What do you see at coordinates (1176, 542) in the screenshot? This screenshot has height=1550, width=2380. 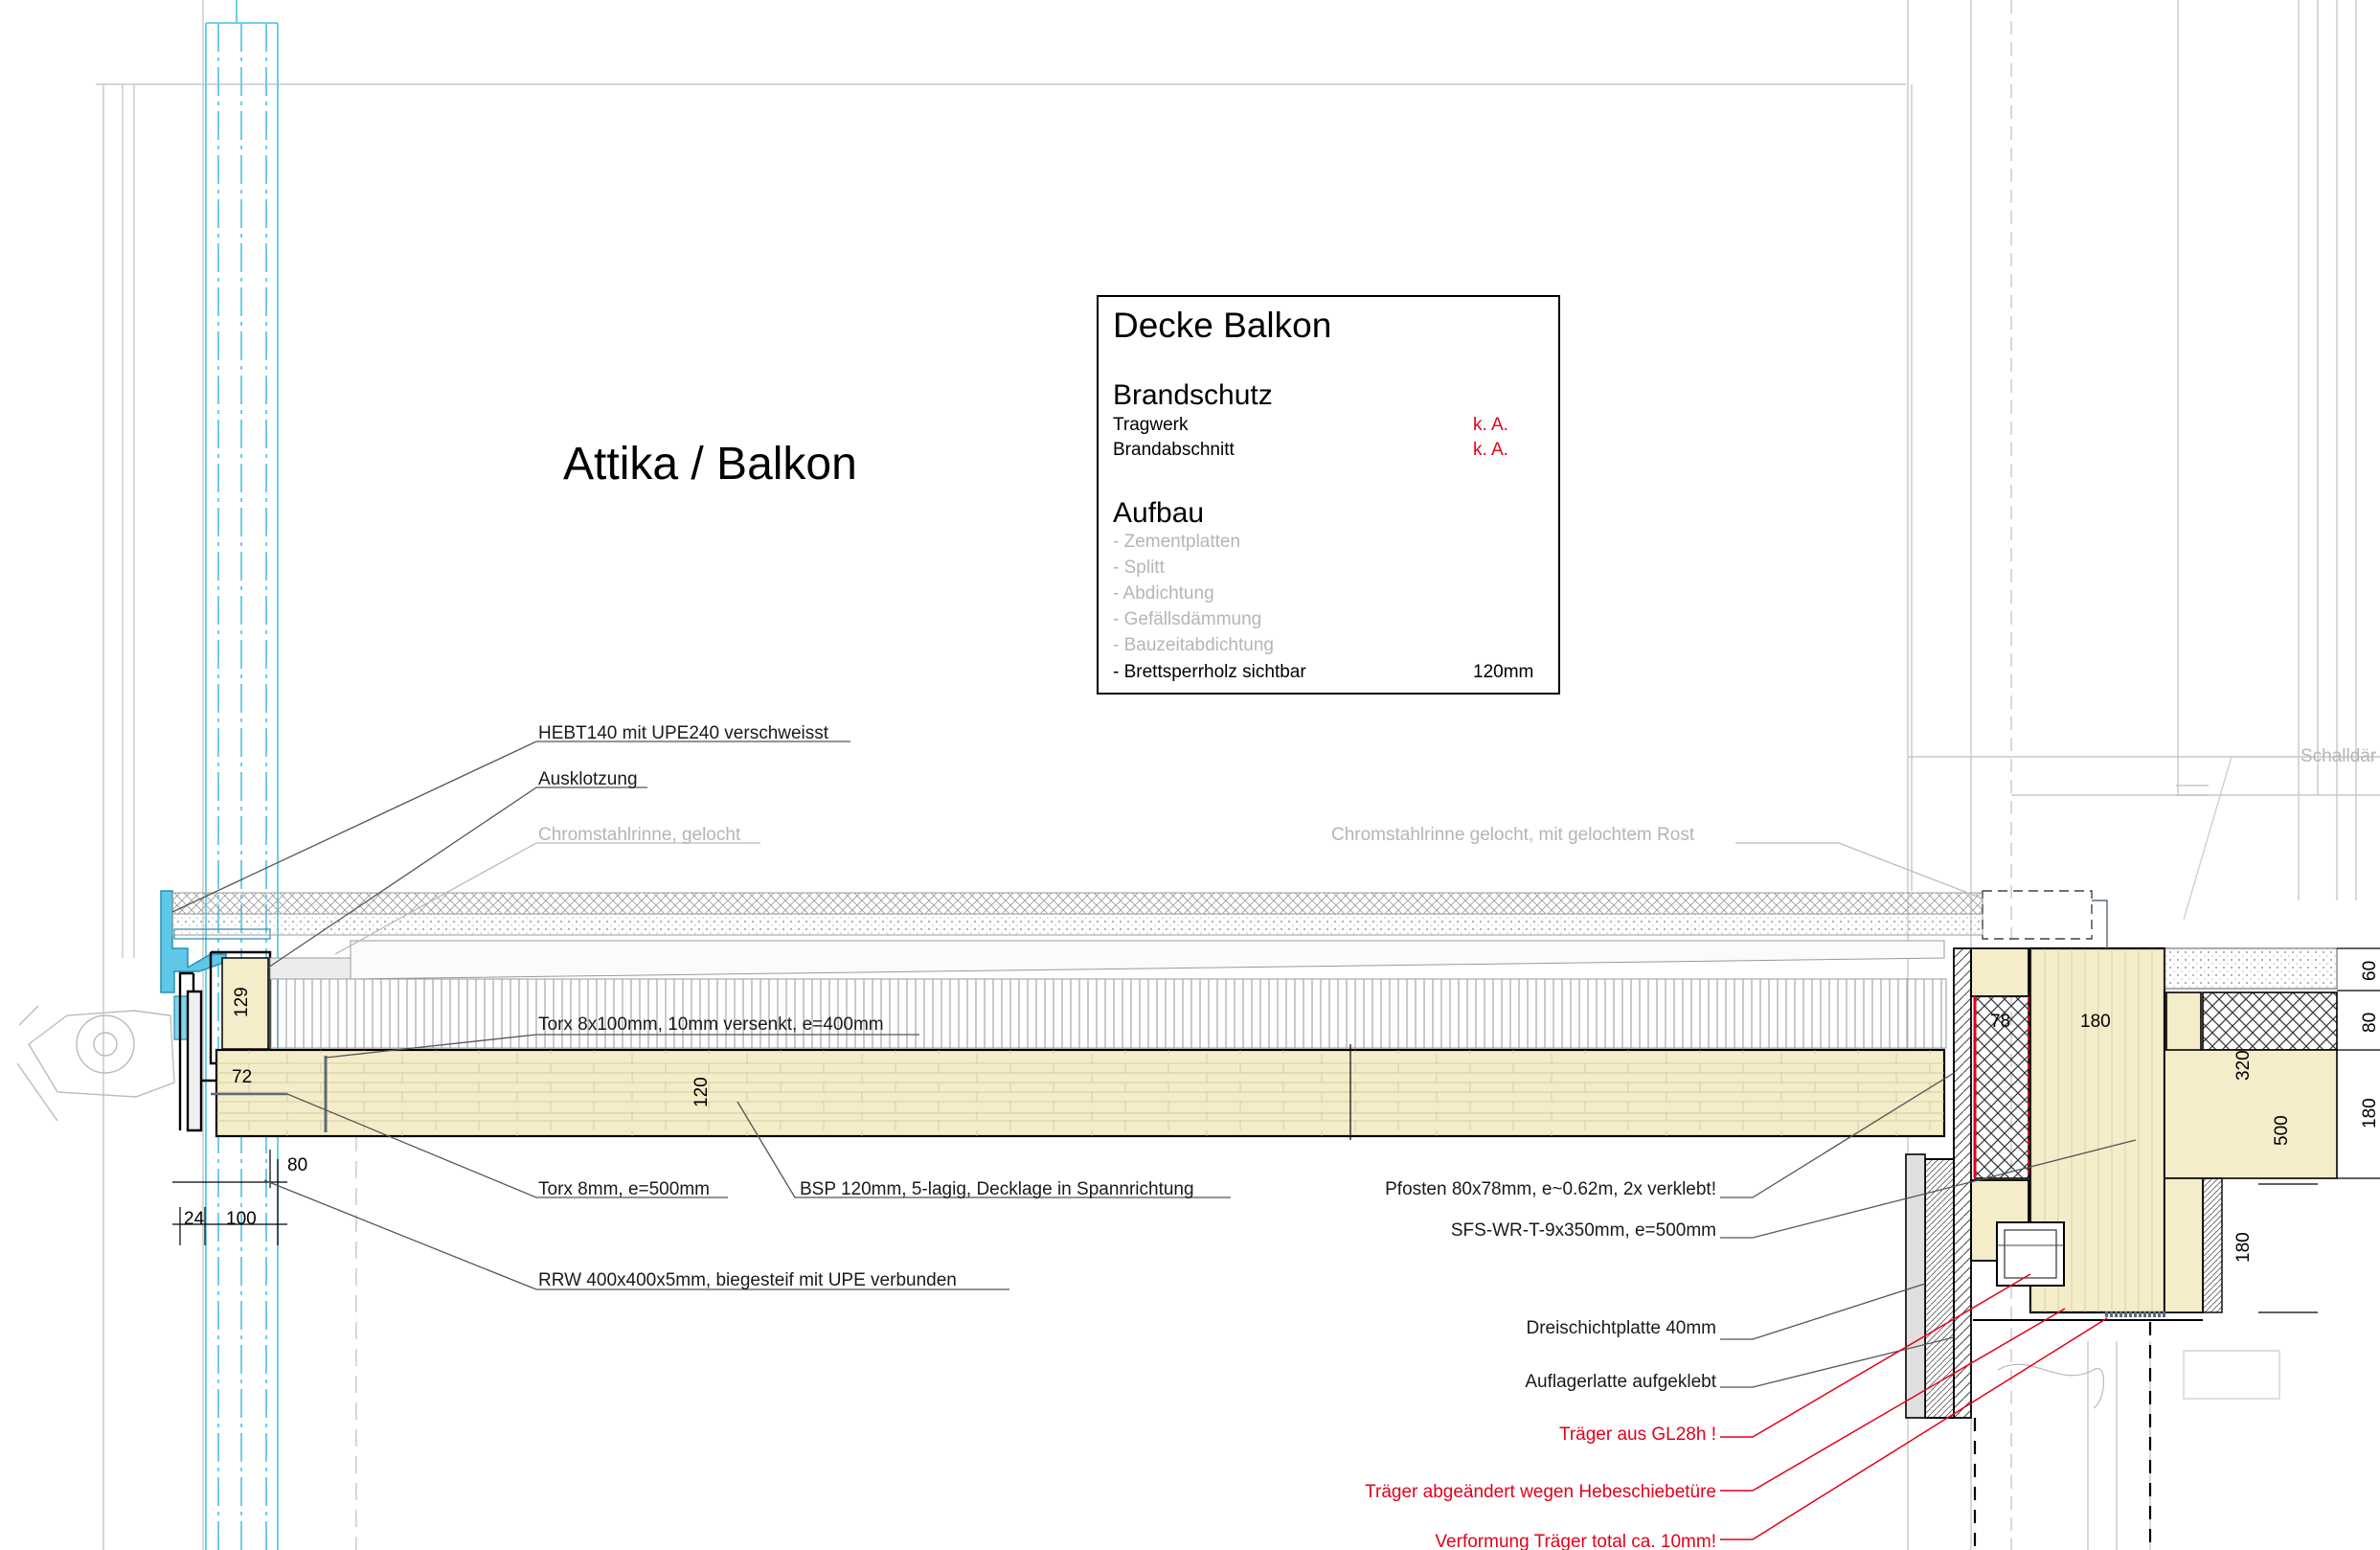 I see `build-layer: - Zementplatten` at bounding box center [1176, 542].